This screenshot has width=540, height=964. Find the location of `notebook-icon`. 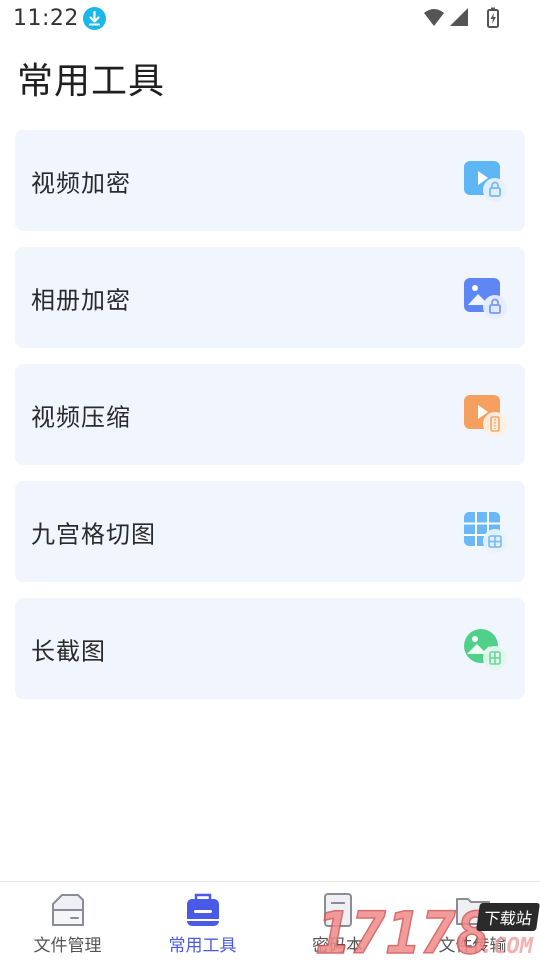

notebook-icon is located at coordinates (338, 910).